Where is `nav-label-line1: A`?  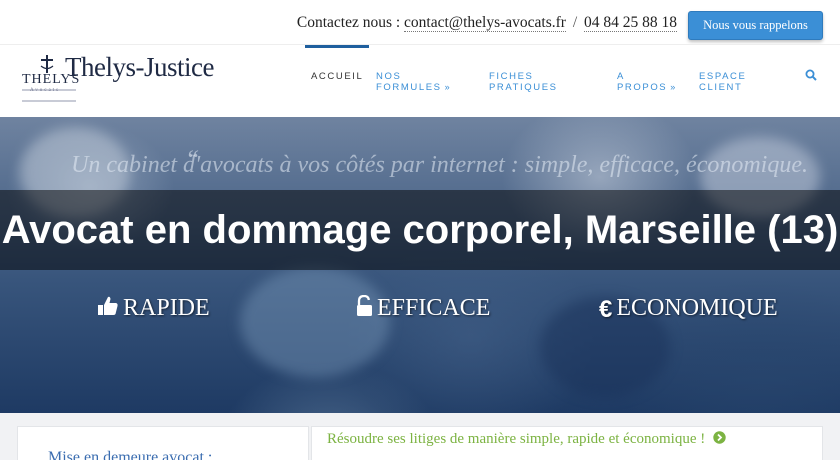 nav-label-line1: A is located at coordinates (621, 76).